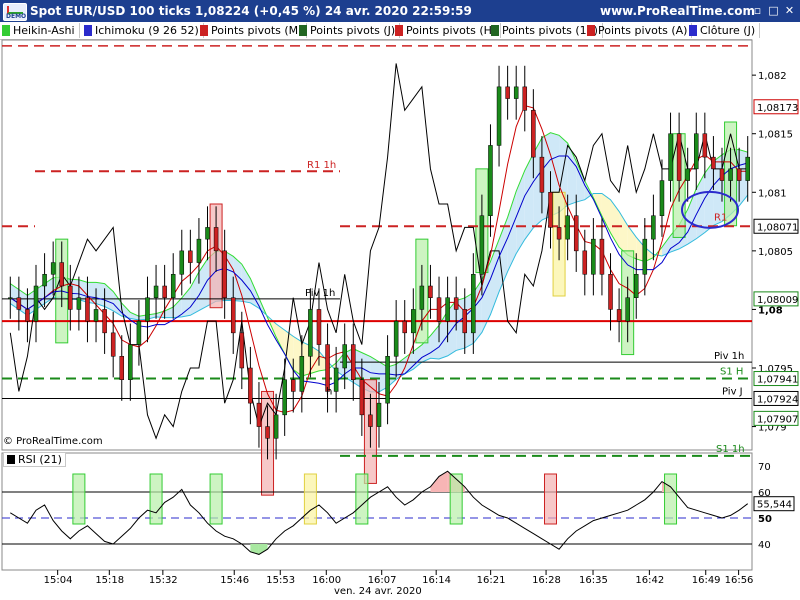 Image resolution: width=800 pixels, height=600 pixels. I want to click on price-axis-label: 1,082, so click(772, 76).